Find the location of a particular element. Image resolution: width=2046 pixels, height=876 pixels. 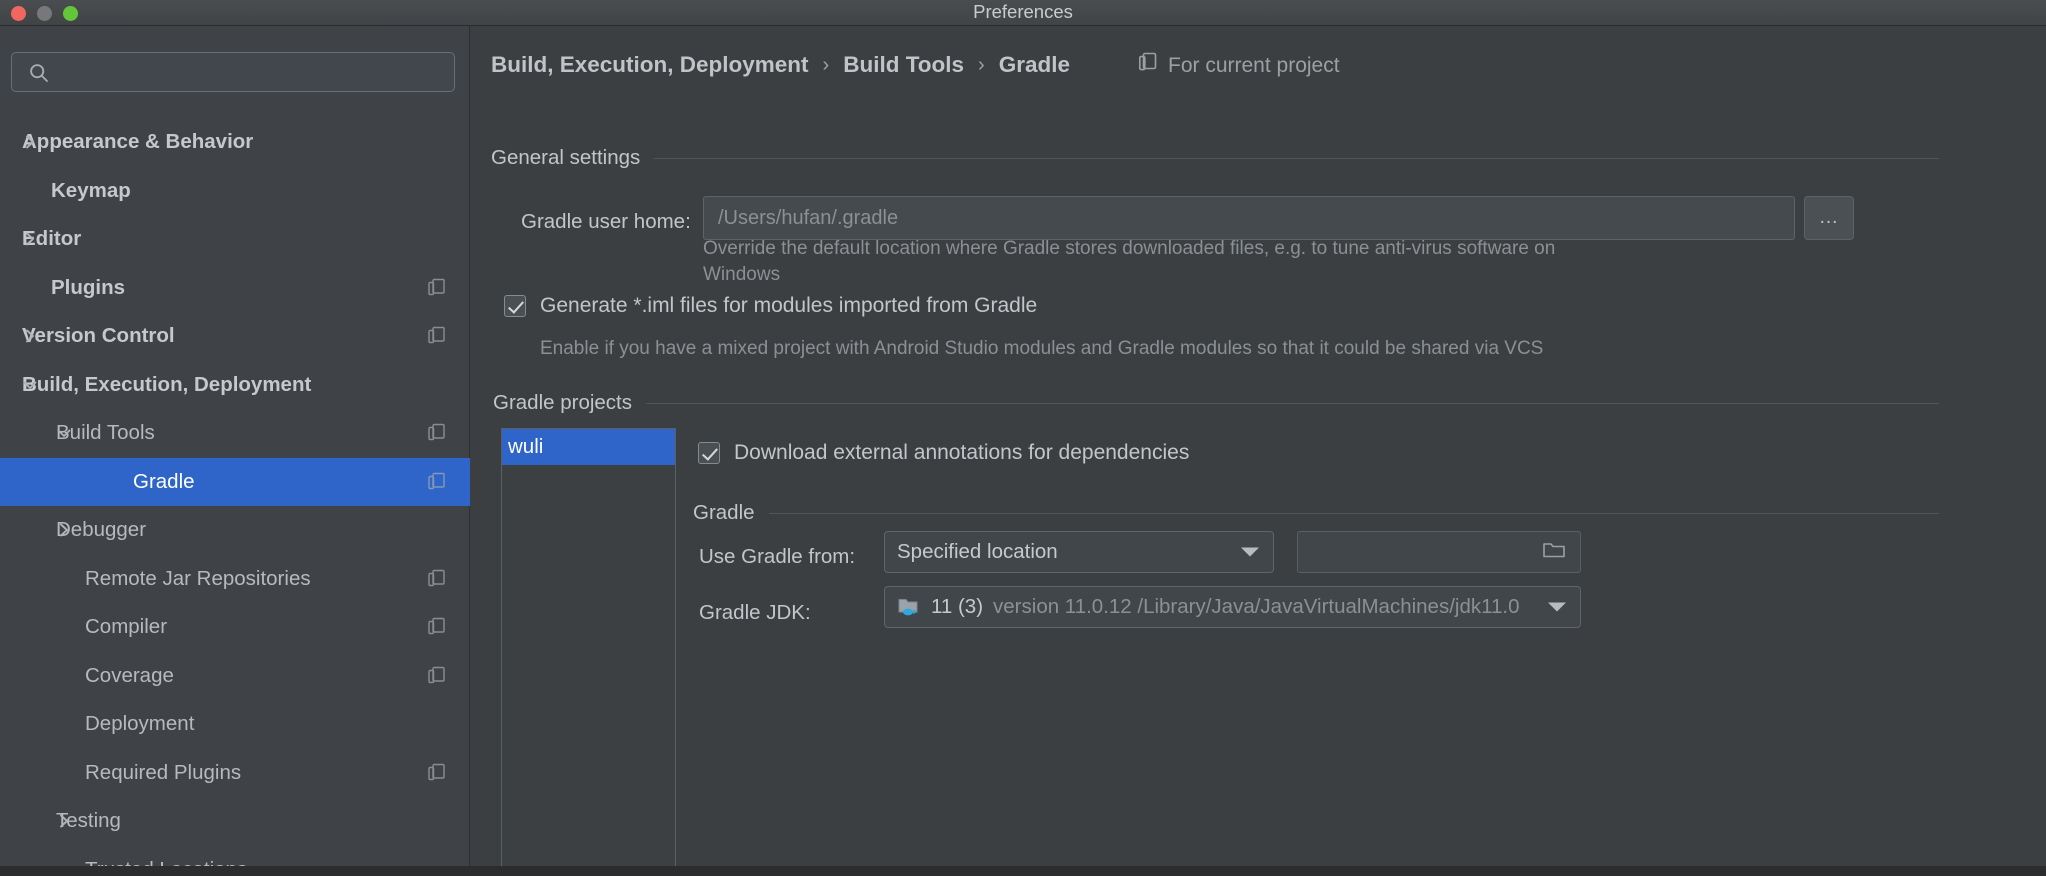

sidebar-item-testing: Testing is located at coordinates (235, 821).